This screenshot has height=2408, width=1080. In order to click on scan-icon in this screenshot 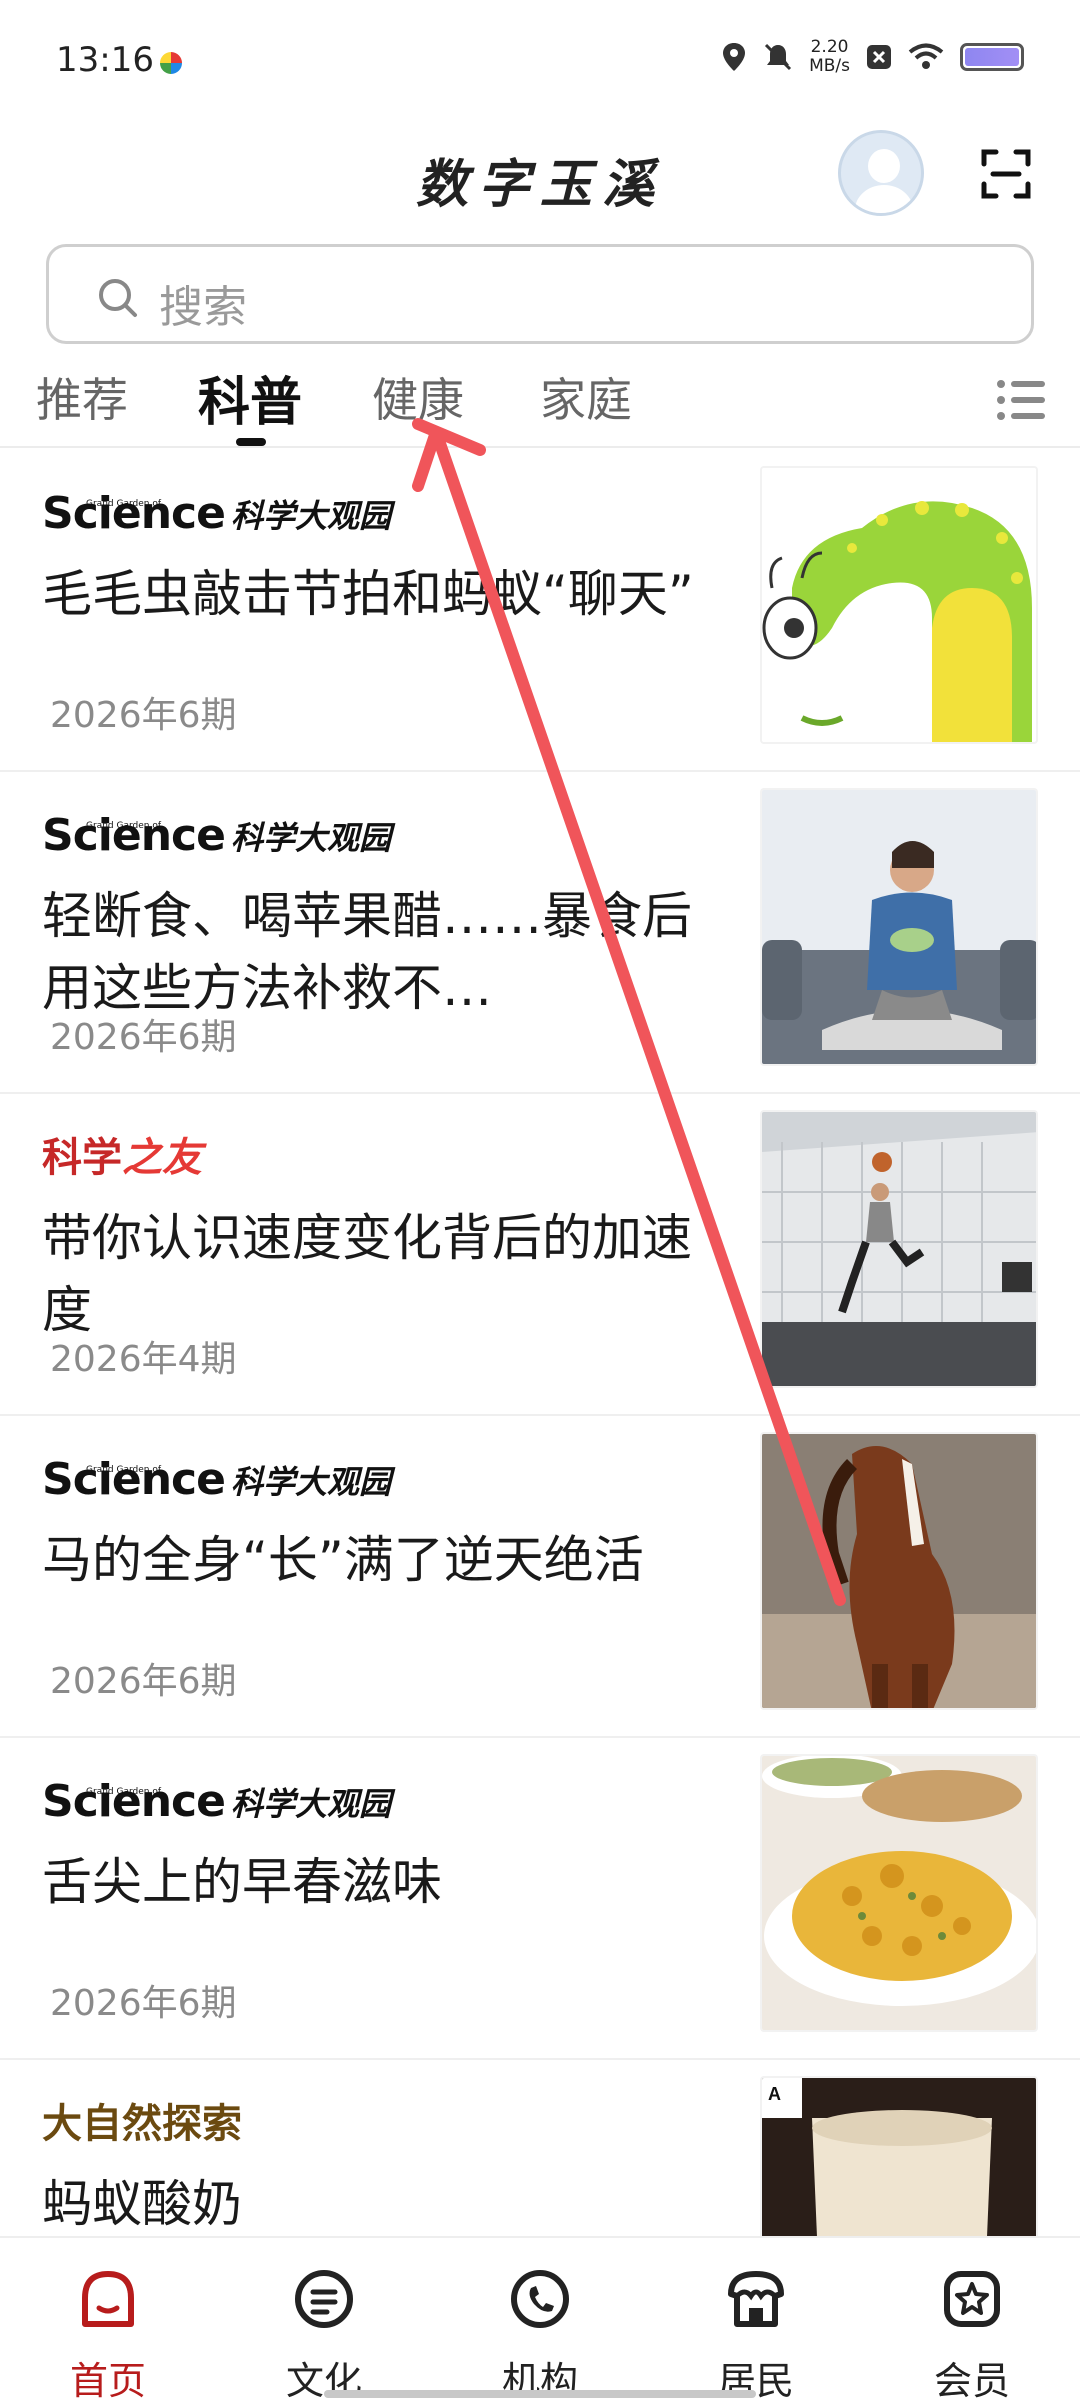, I will do `click(1006, 174)`.